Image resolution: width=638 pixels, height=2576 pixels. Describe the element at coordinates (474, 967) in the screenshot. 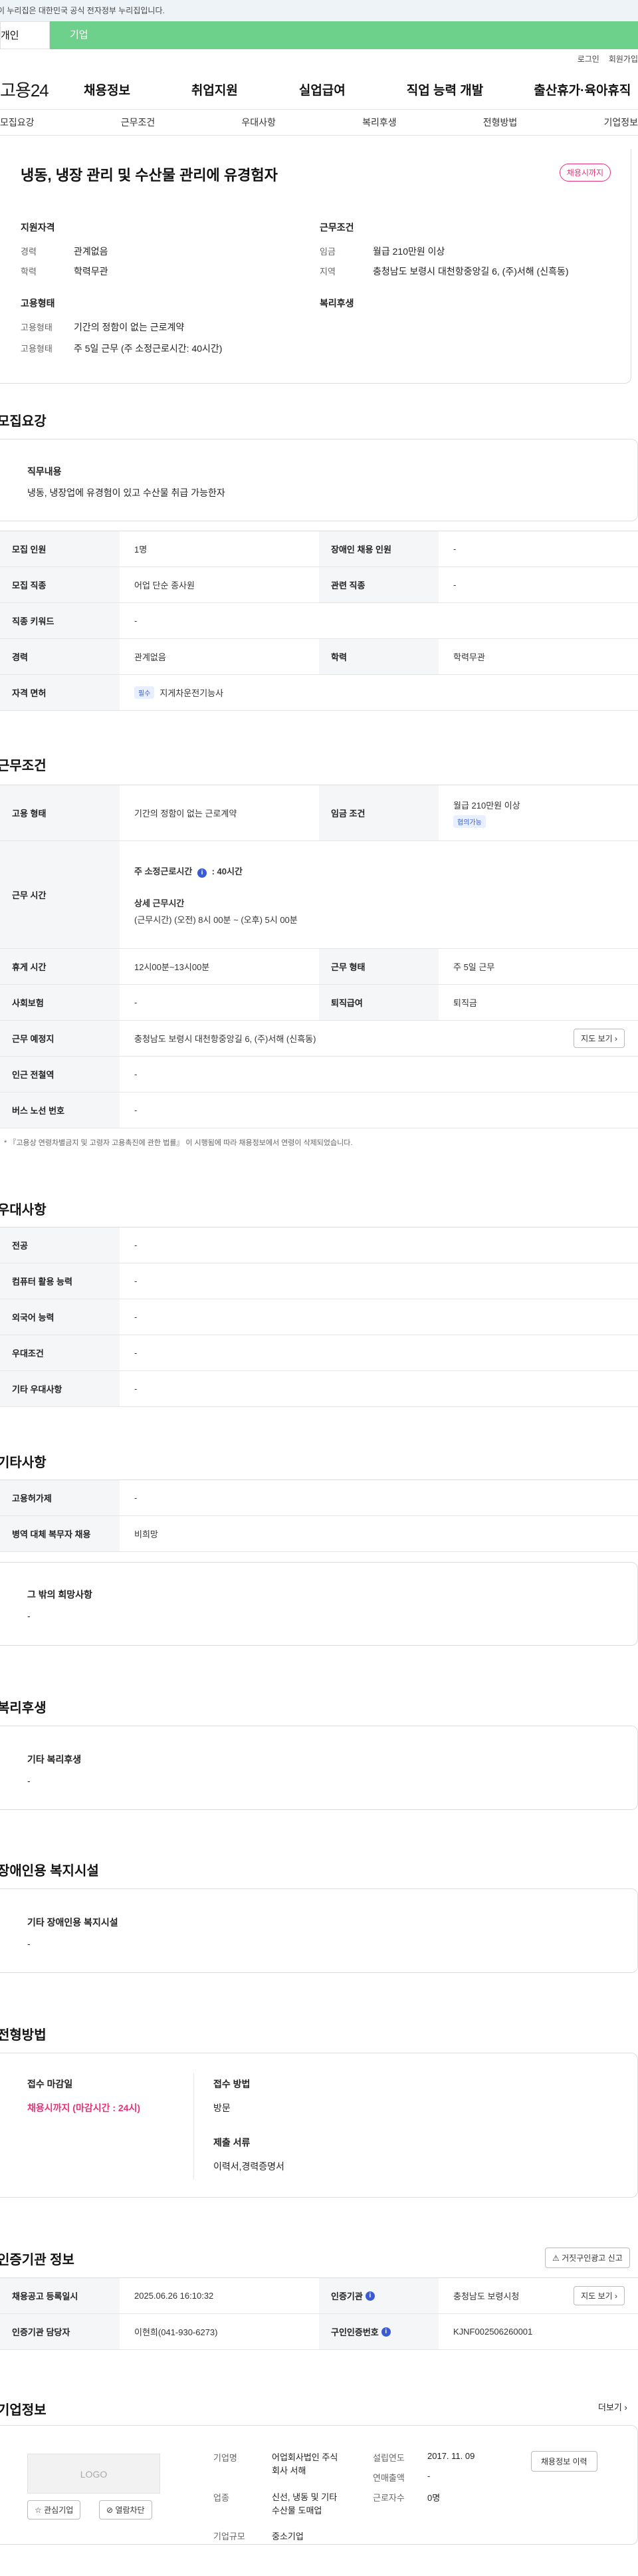

I see `work-form-value: 주 5일 근무` at that location.